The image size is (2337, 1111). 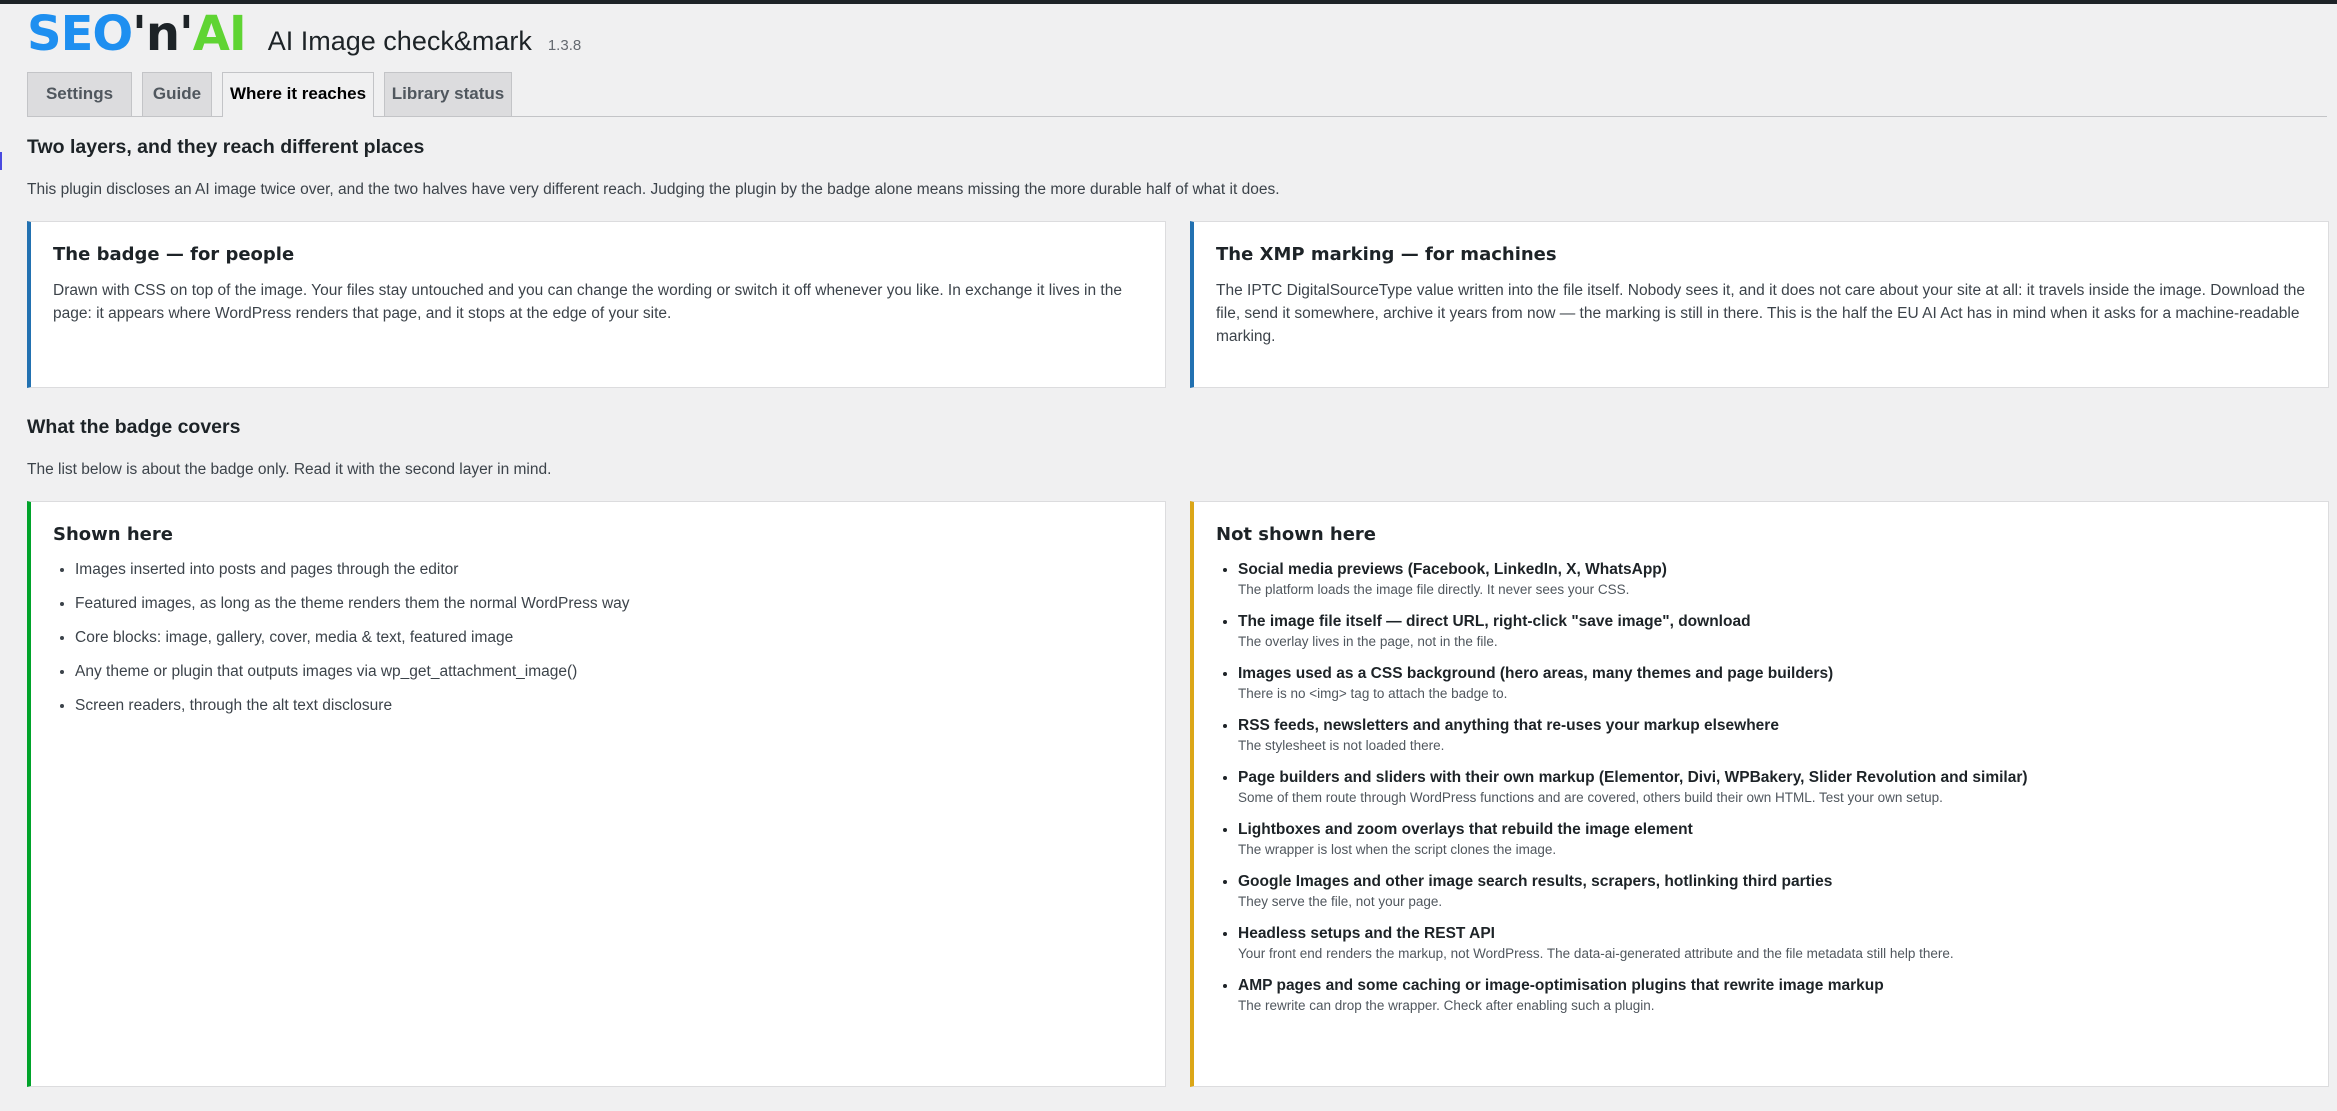 What do you see at coordinates (564, 45) in the screenshot?
I see `version-label: 1.3.8` at bounding box center [564, 45].